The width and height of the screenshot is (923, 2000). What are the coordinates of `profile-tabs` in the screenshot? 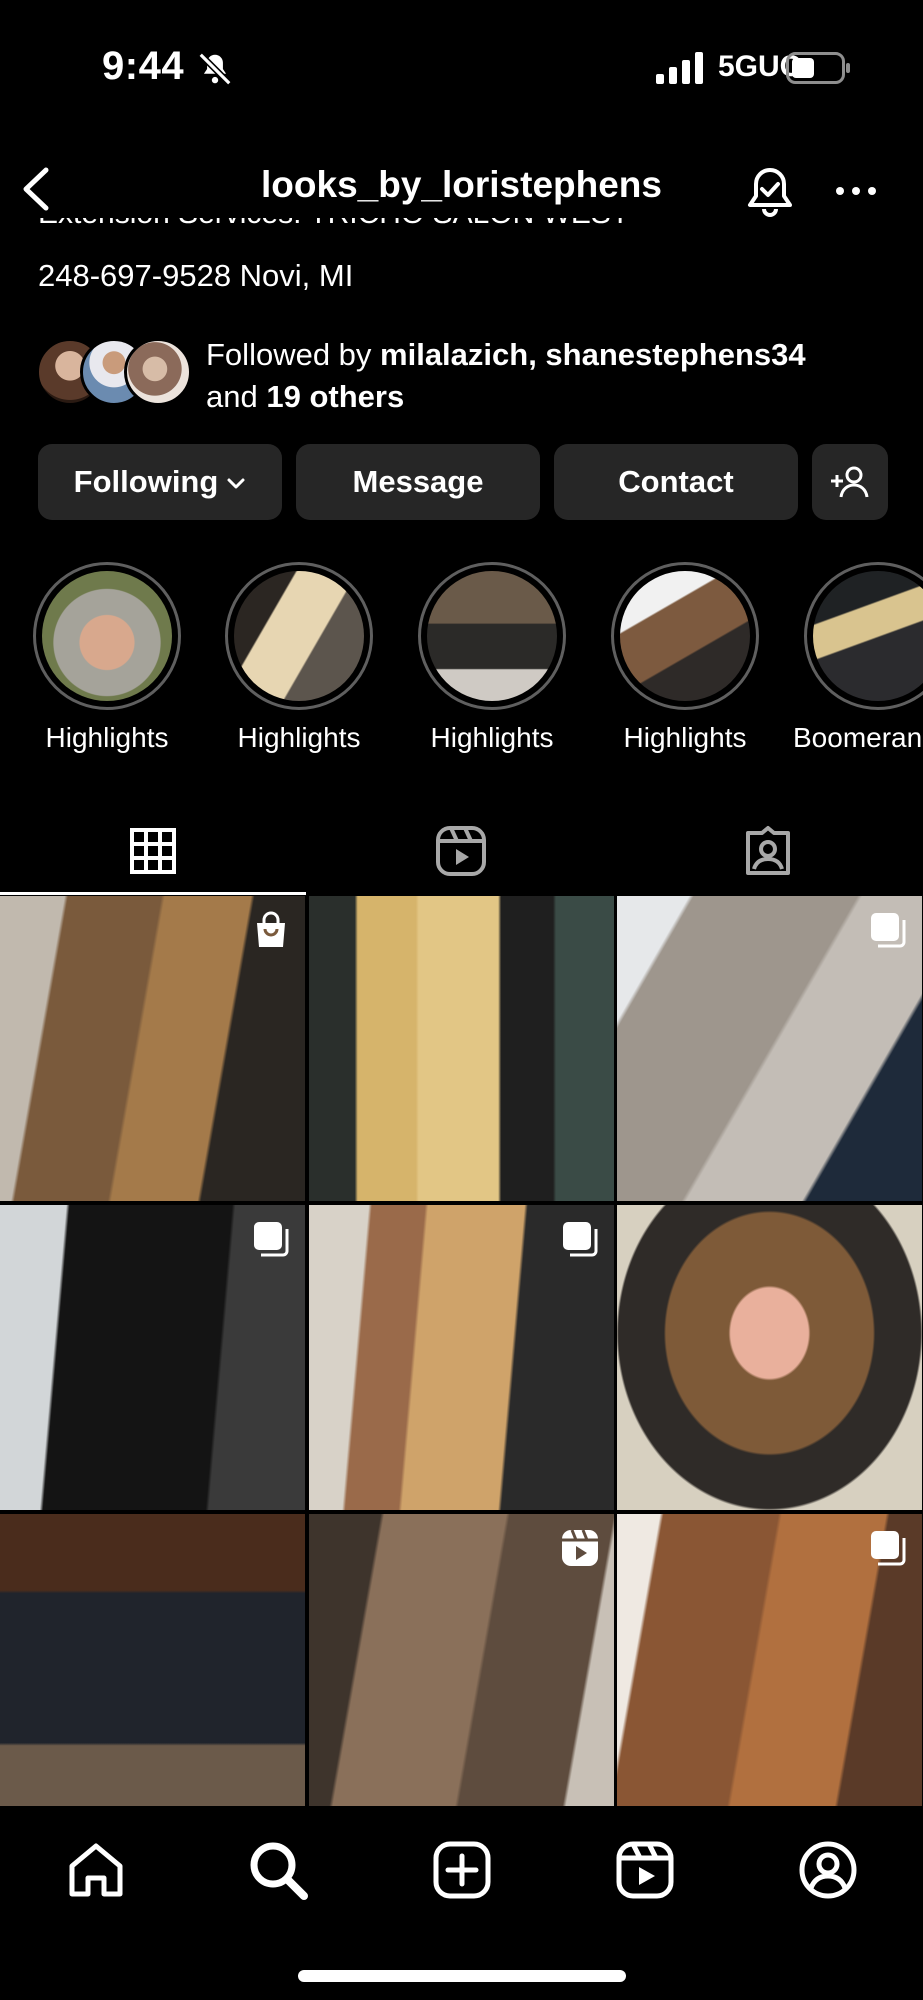 It's located at (461, 851).